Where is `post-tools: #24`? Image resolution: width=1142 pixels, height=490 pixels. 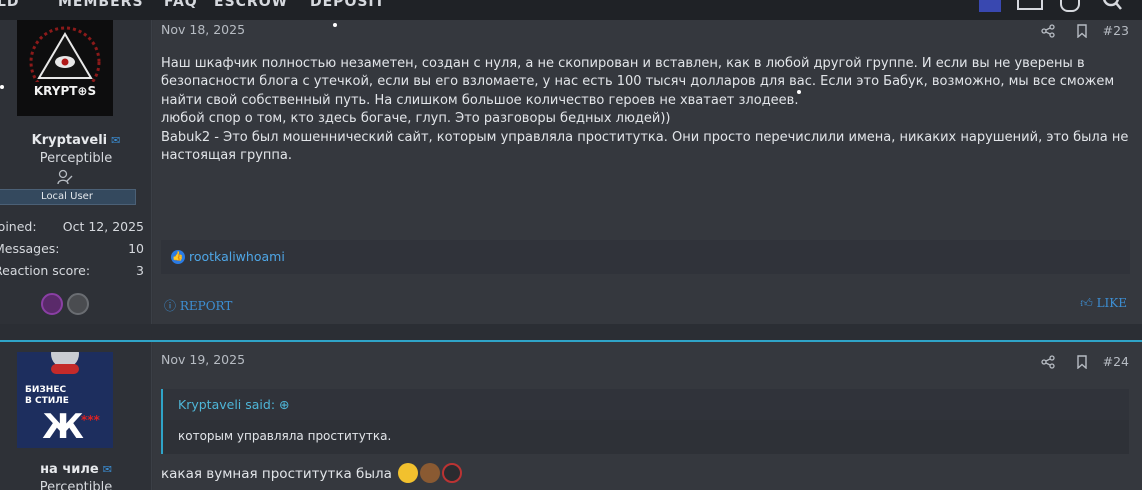
post-tools: #24 is located at coordinates (1084, 361).